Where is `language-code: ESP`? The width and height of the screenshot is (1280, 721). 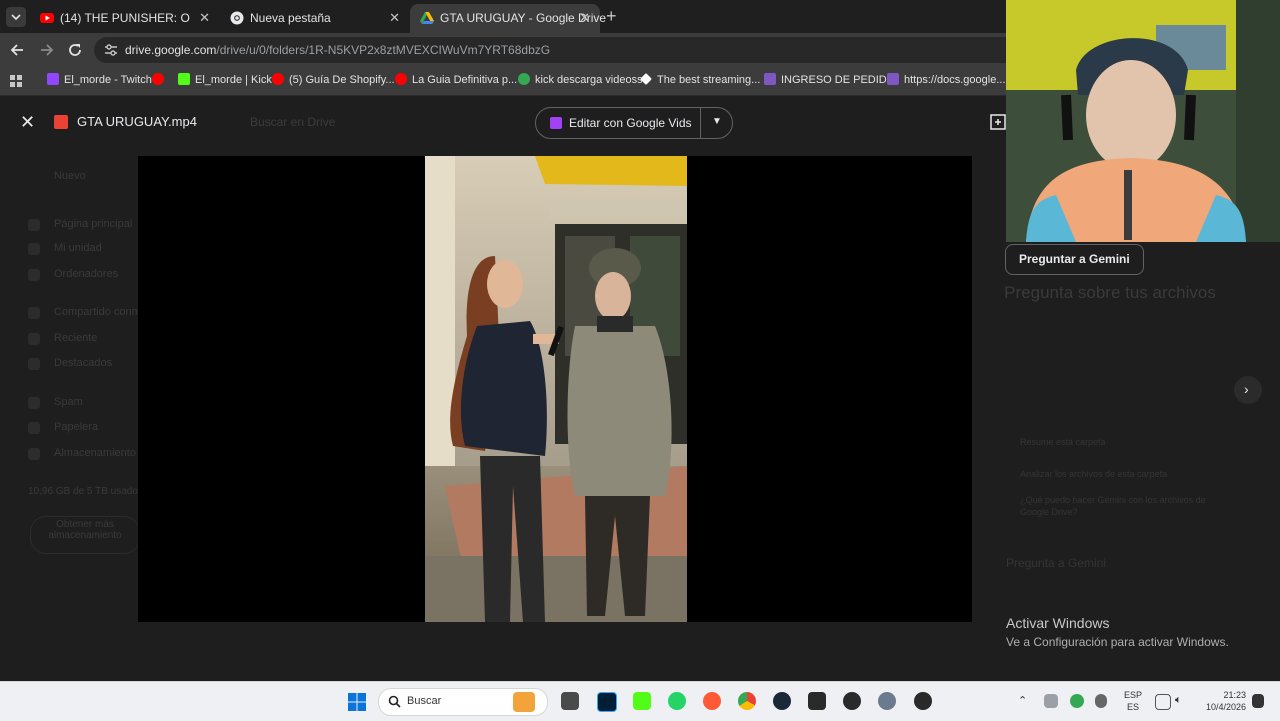 language-code: ESP is located at coordinates (1133, 695).